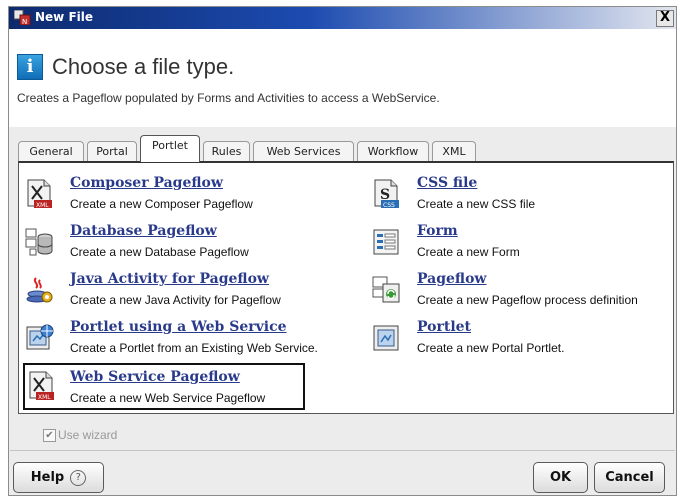 The width and height of the screenshot is (680, 499). What do you see at coordinates (169, 279) in the screenshot?
I see `file-type-name: Java Activity for Pageflow` at bounding box center [169, 279].